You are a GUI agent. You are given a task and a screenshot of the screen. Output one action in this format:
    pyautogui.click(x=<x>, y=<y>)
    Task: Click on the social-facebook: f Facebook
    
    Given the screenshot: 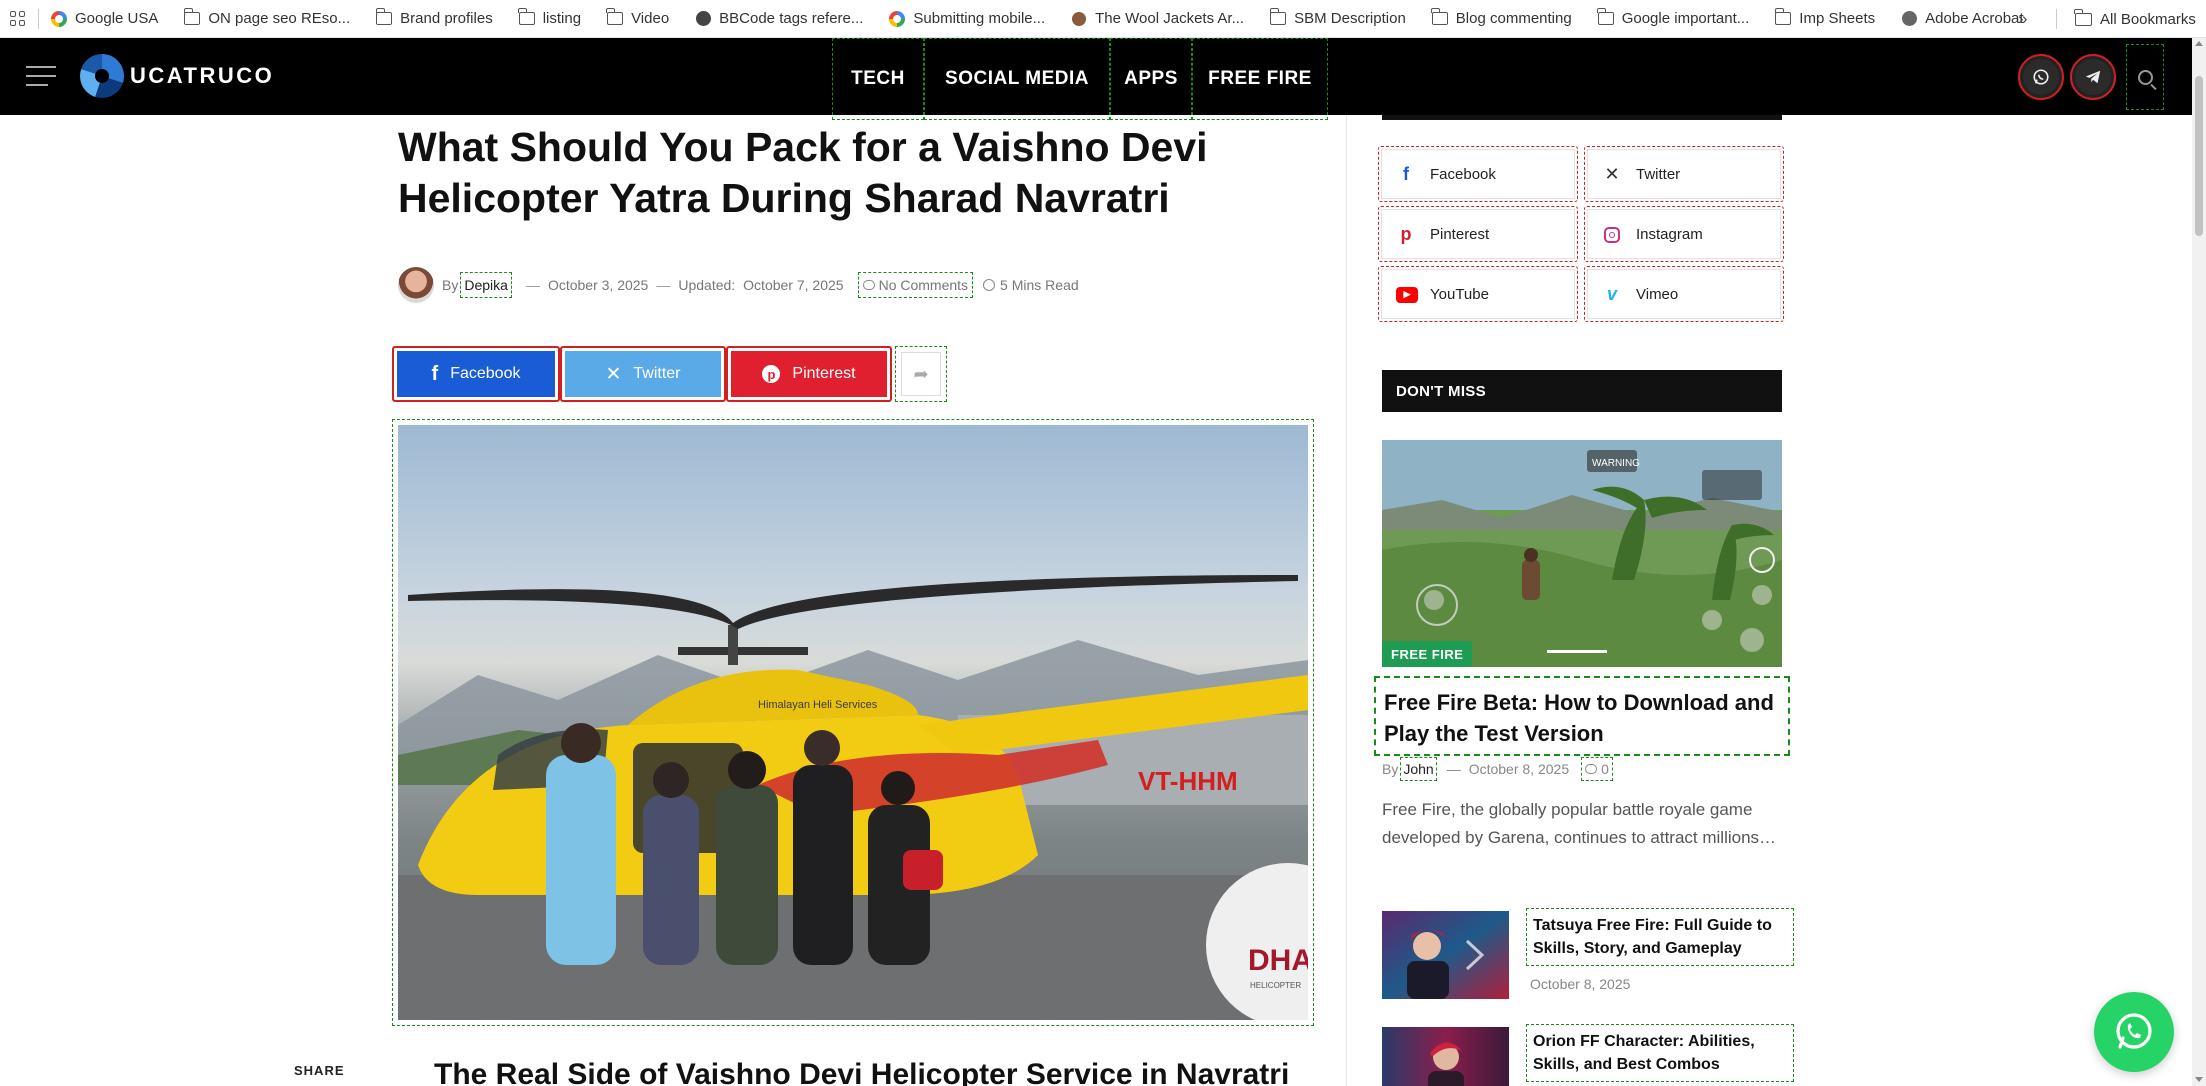 What is the action you would take?
    pyautogui.click(x=1478, y=174)
    